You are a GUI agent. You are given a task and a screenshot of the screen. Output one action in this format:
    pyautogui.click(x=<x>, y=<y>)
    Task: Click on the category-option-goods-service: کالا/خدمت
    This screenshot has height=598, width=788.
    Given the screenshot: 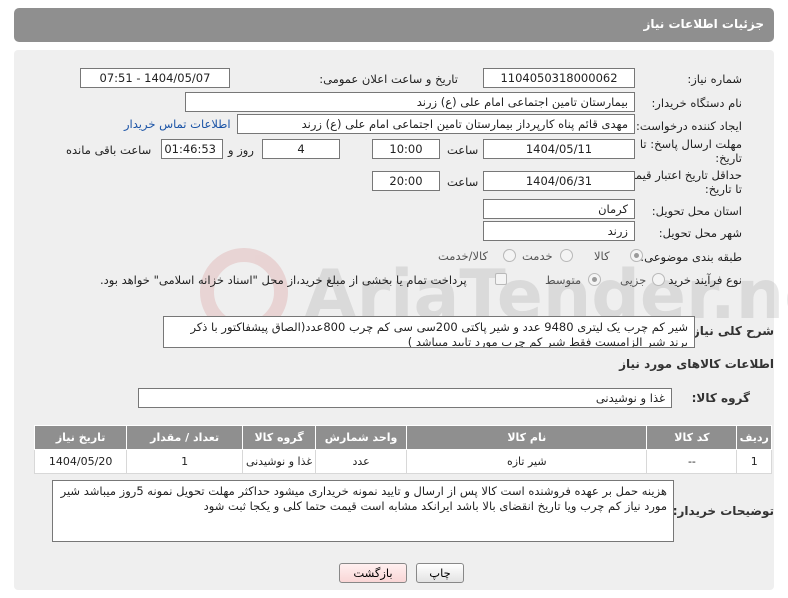 What is the action you would take?
    pyautogui.click(x=463, y=256)
    